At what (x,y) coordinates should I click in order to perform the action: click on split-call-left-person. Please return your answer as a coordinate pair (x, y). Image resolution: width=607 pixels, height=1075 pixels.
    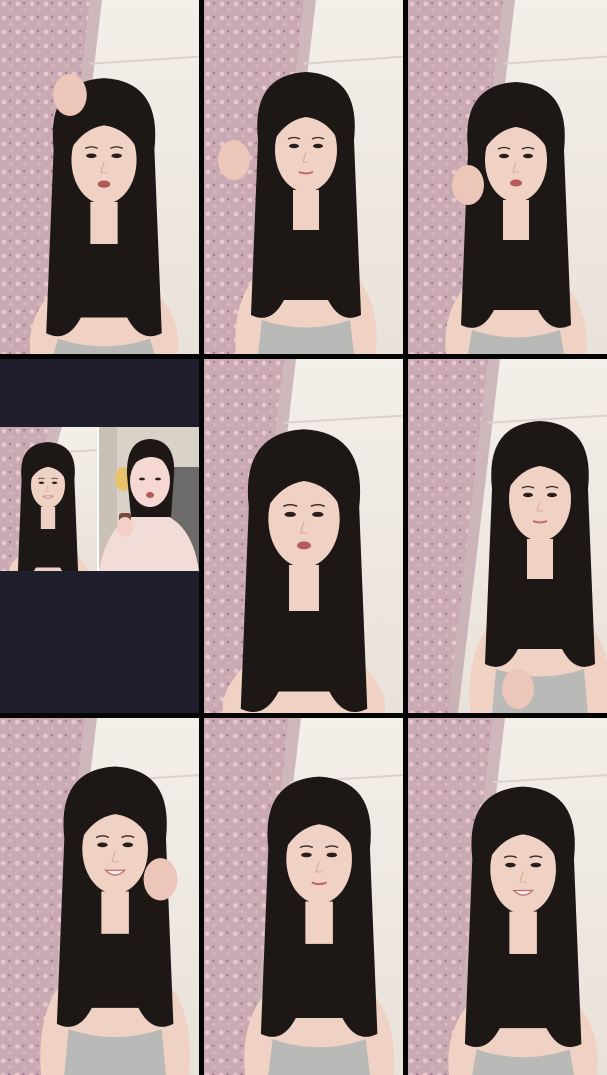
    Looking at the image, I should click on (48, 499).